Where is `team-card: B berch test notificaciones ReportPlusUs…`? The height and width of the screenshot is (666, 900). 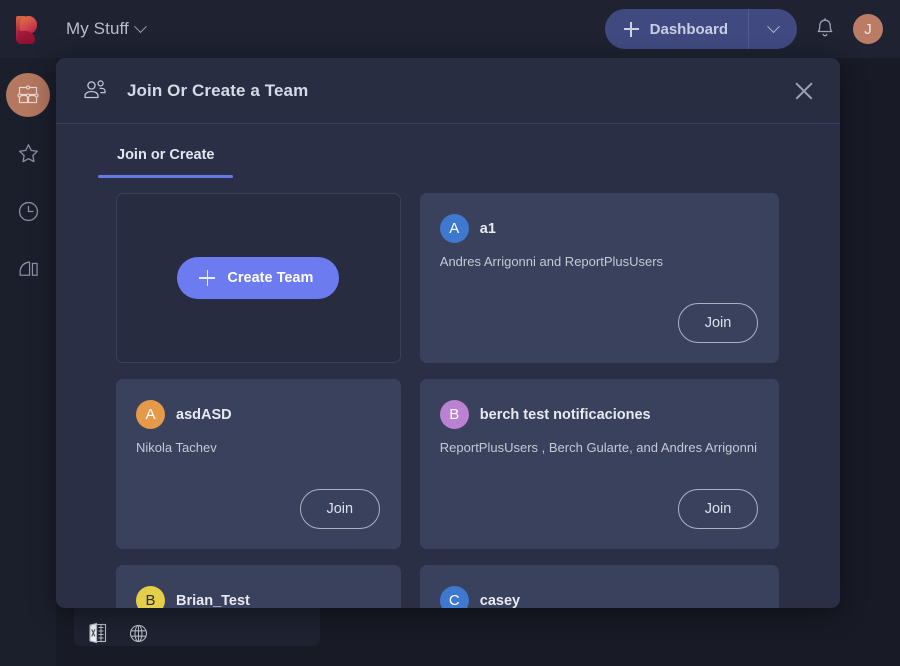 team-card: B berch test notificaciones ReportPlusUs… is located at coordinates (599, 464).